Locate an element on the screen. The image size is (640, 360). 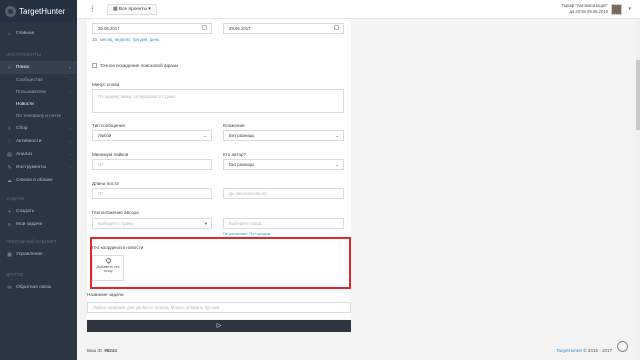
logo: TargetHunter is located at coordinates (38, 11).